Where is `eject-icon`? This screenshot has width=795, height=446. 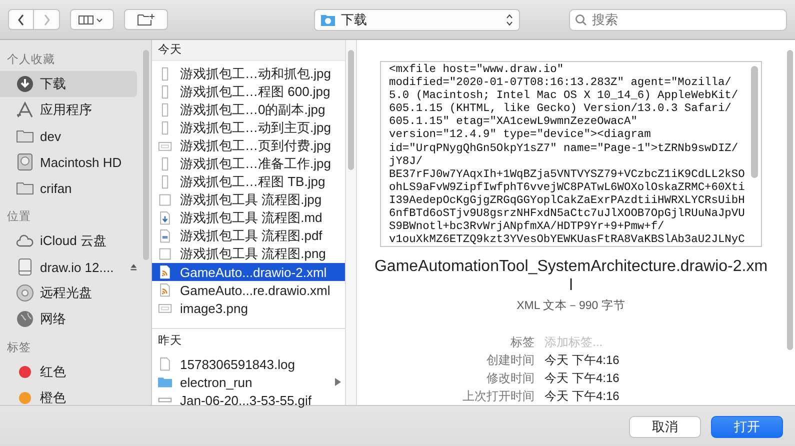
eject-icon is located at coordinates (133, 267).